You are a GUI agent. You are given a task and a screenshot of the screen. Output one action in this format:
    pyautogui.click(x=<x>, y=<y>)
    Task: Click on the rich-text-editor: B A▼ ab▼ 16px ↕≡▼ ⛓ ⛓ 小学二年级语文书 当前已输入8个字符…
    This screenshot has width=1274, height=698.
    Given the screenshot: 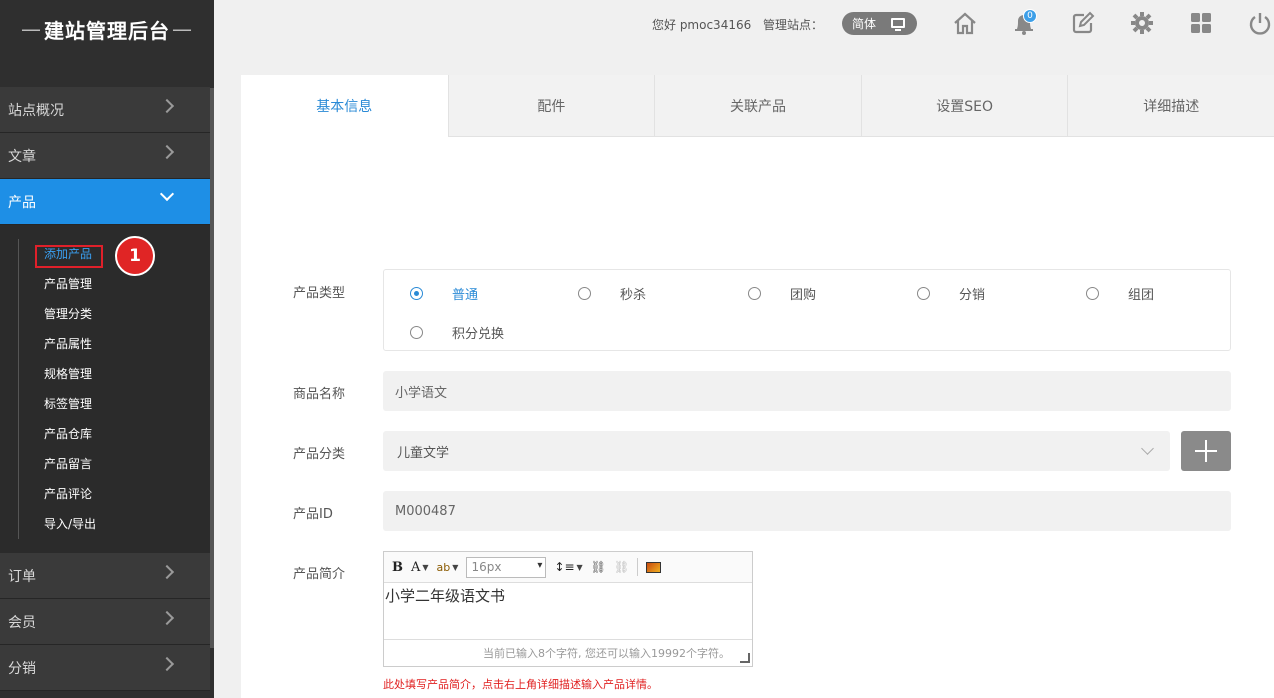 What is the action you would take?
    pyautogui.click(x=568, y=609)
    